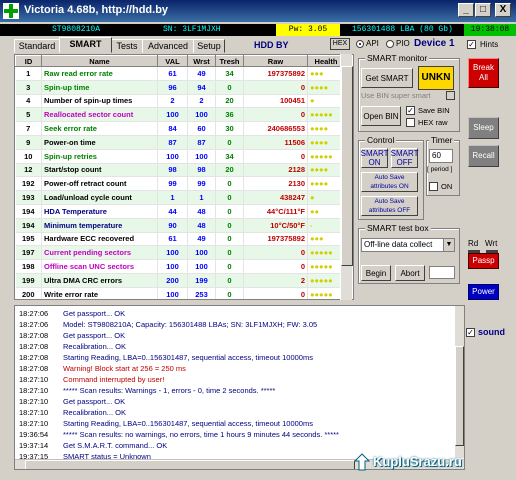 The height and width of the screenshot is (480, 516). I want to click on attribute-name: Number of spin-up times, so click(99, 101).